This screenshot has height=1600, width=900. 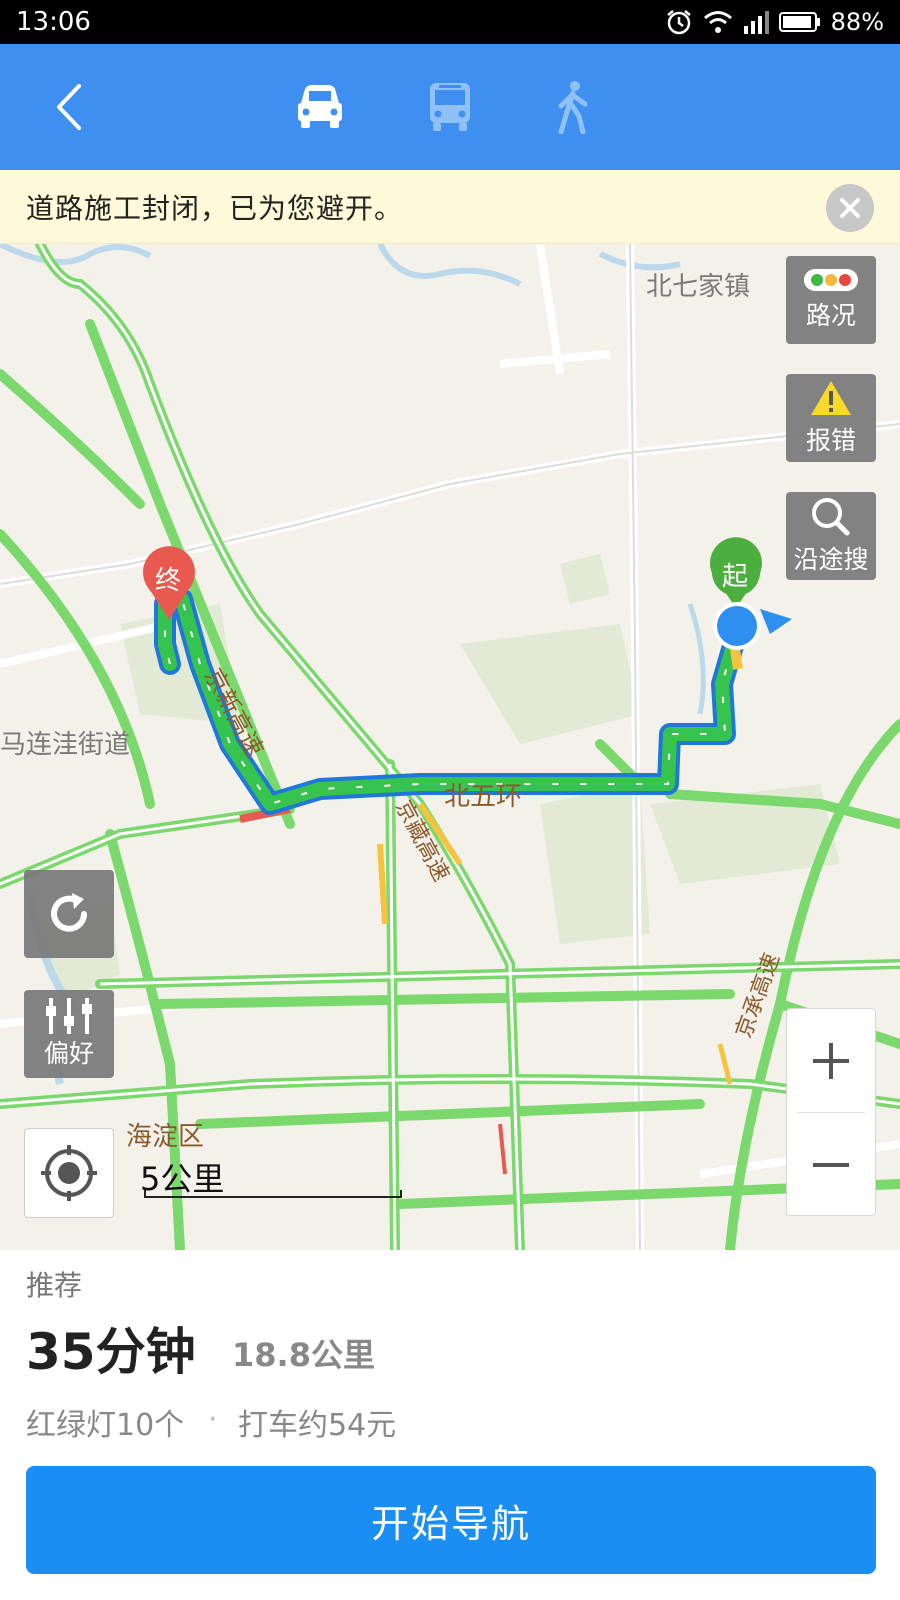 I want to click on status-bar: 13:06 88%, so click(x=450, y=22).